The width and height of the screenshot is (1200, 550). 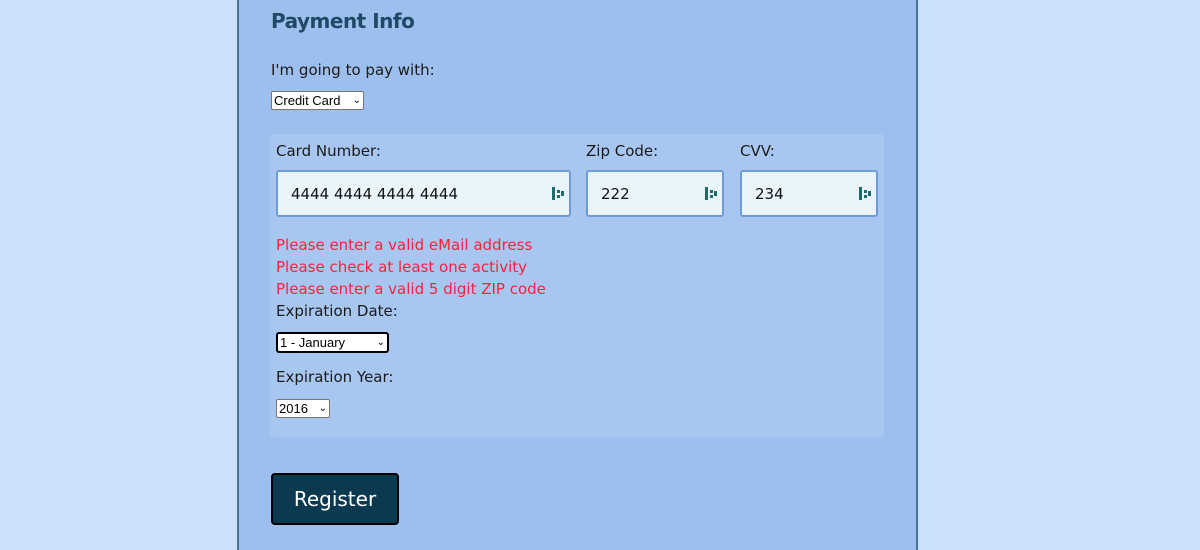 I want to click on expiration-date-label: Expiration Date:, so click(x=337, y=311).